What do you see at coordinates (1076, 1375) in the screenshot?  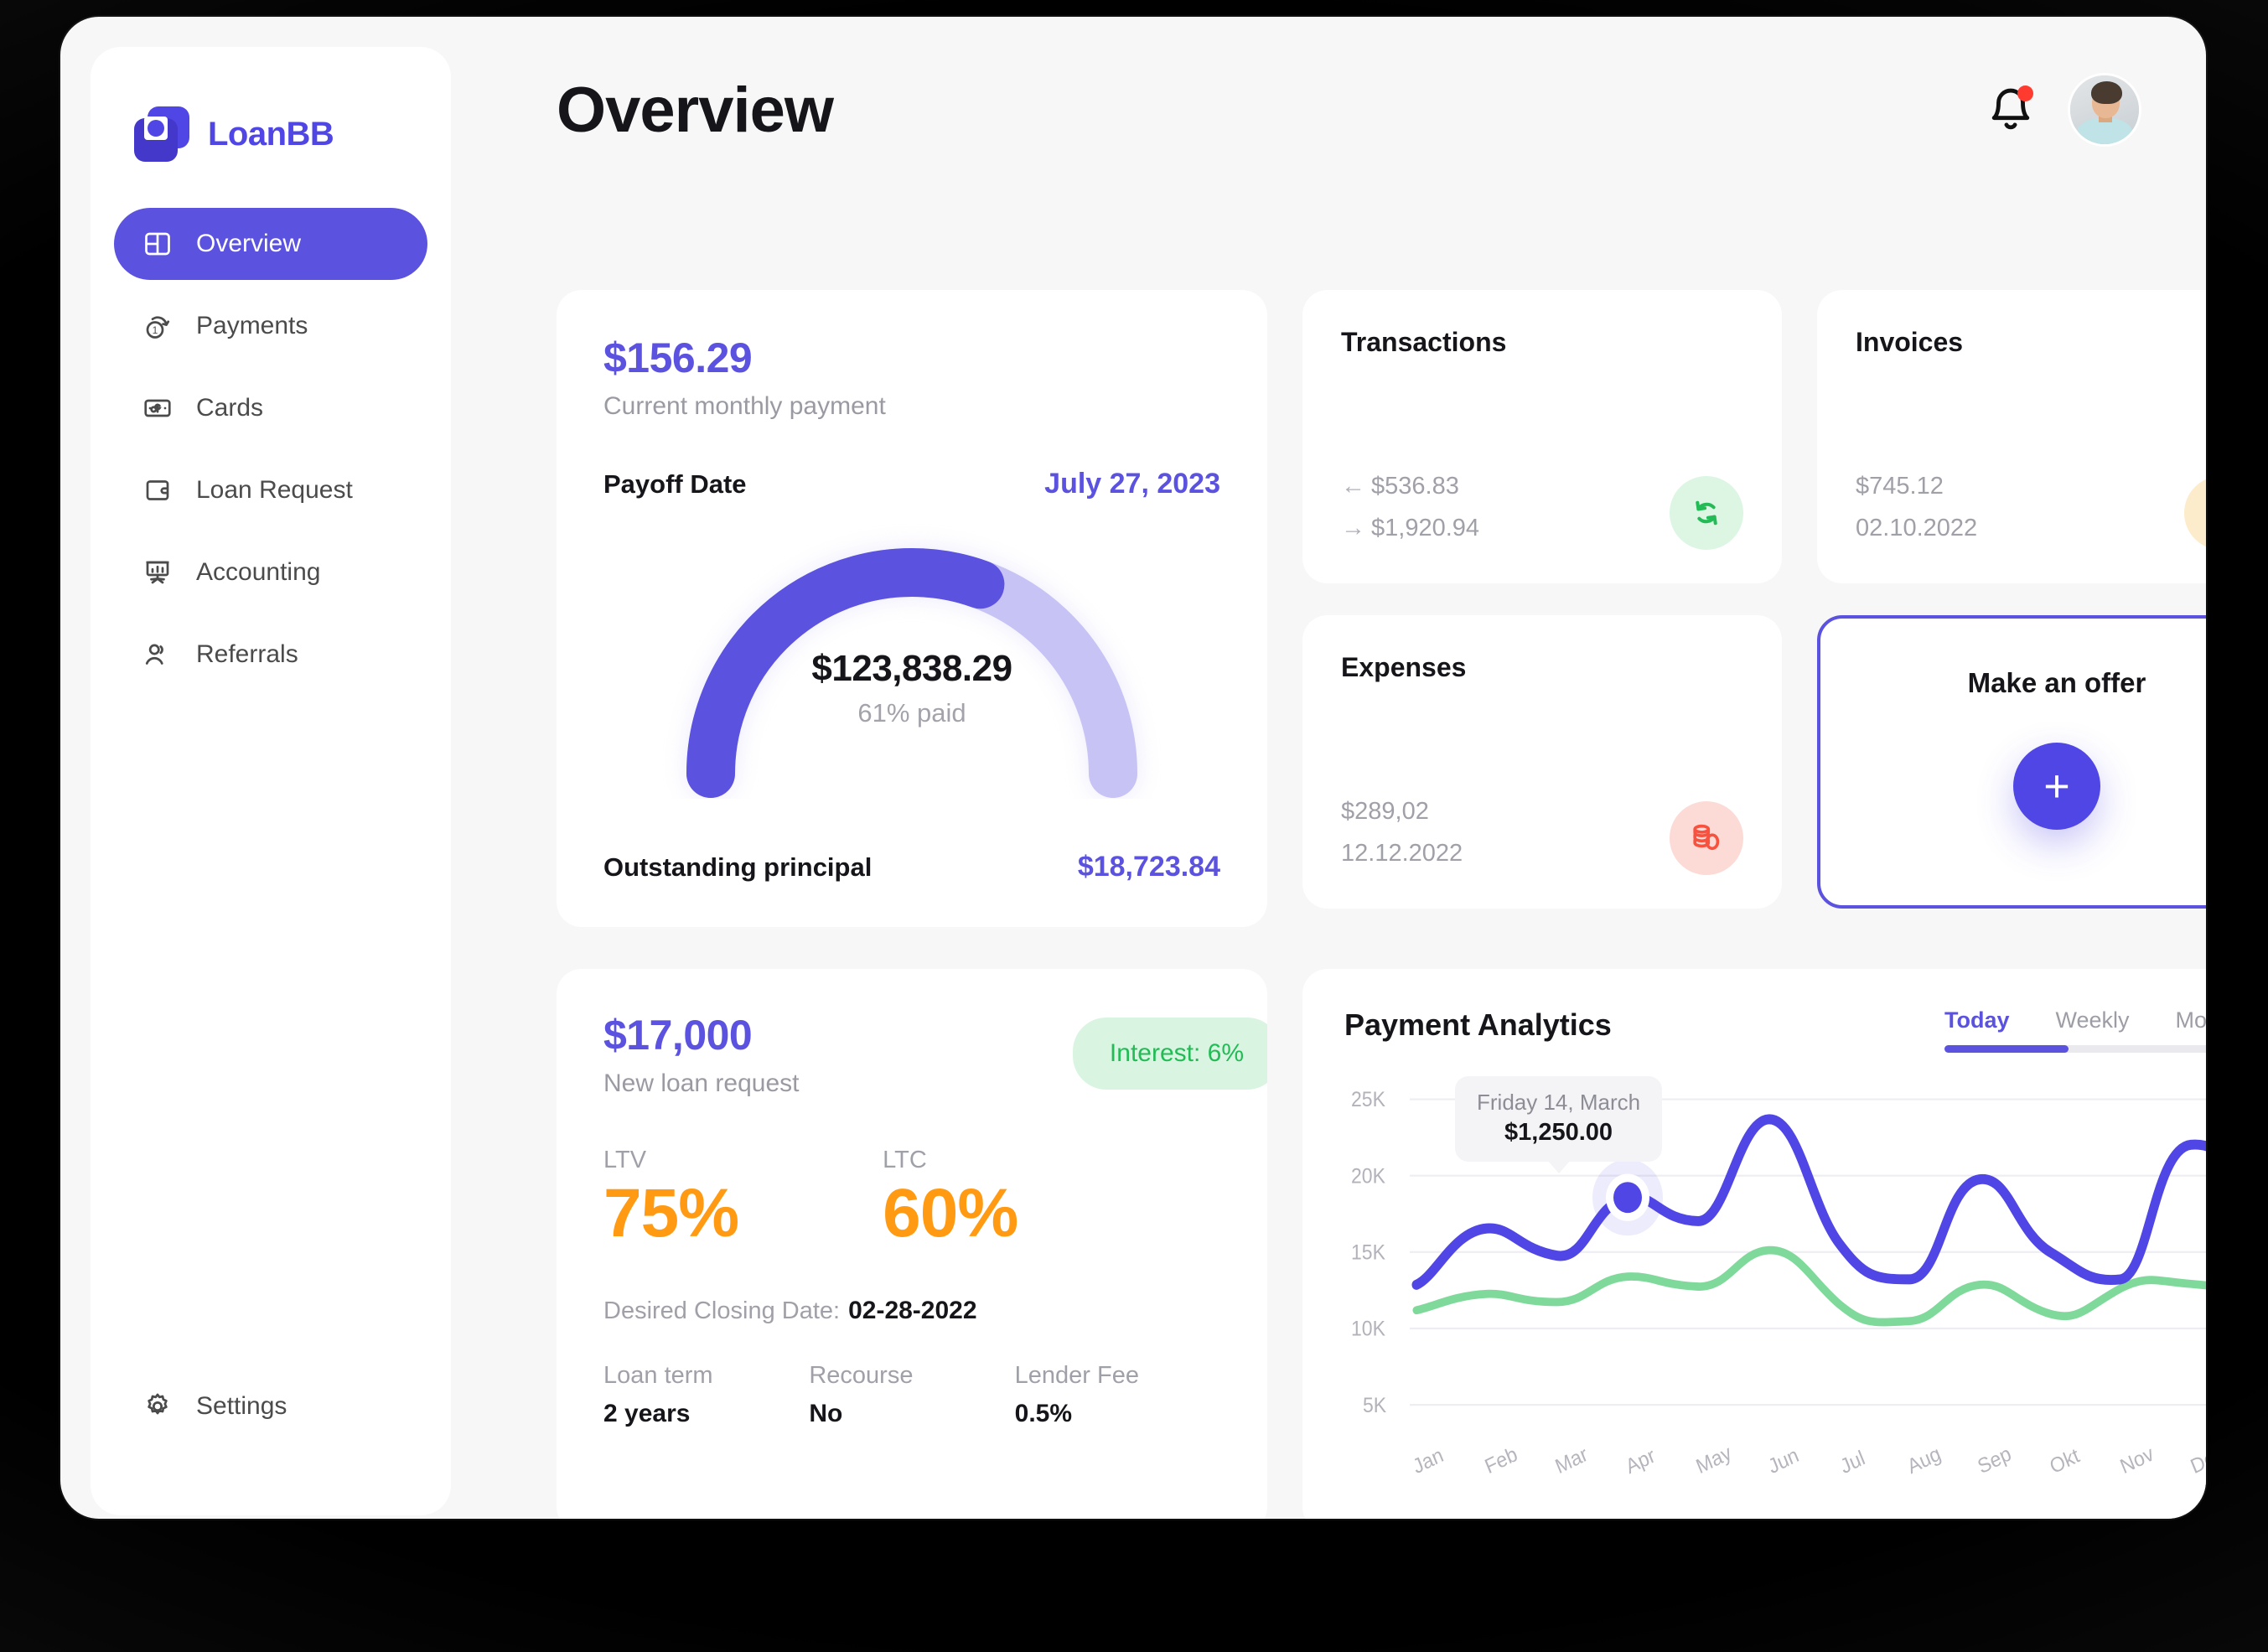 I see `lender-fee-label: Lender Fee` at bounding box center [1076, 1375].